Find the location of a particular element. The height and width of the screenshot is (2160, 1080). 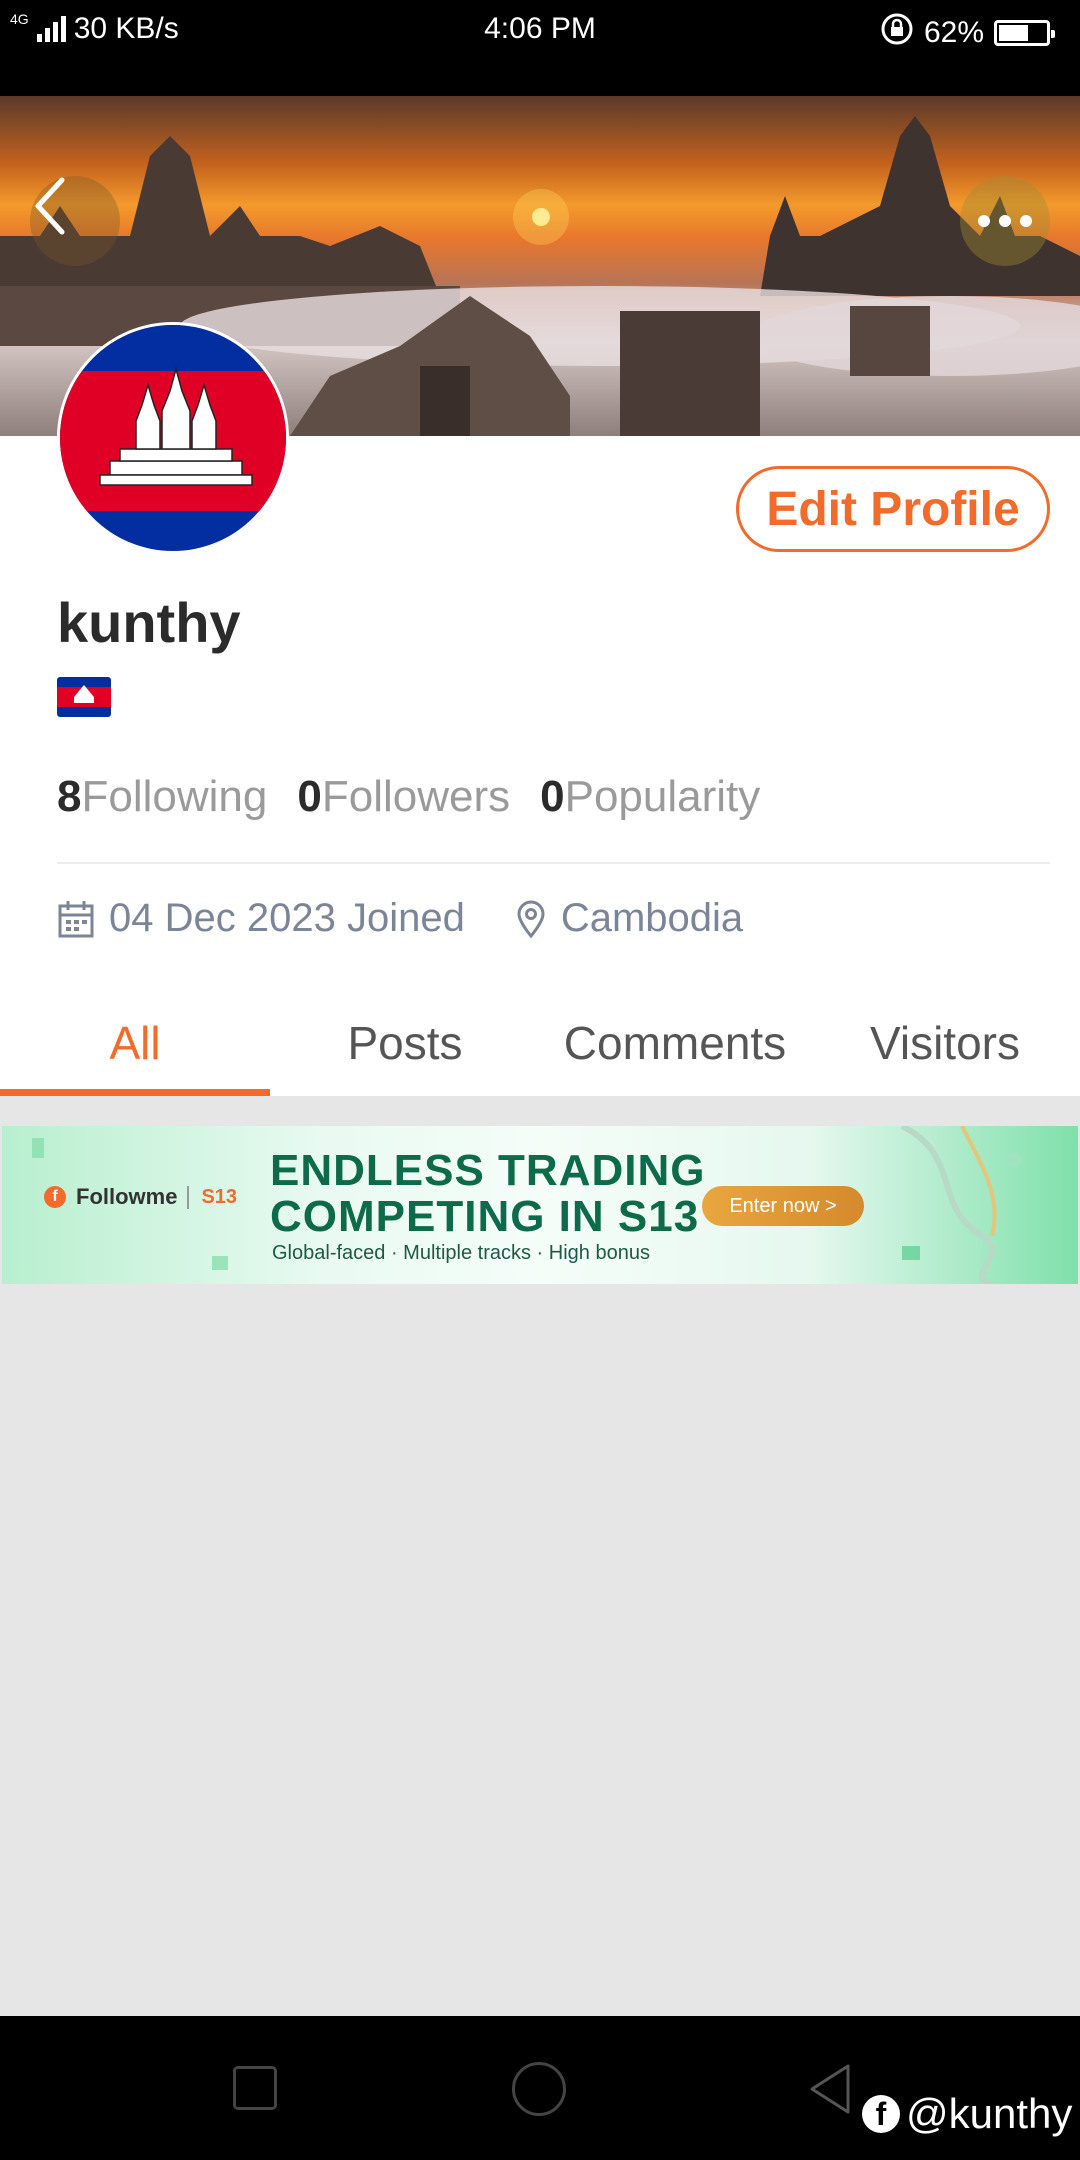

followers-label: Followers is located at coordinates (416, 796).